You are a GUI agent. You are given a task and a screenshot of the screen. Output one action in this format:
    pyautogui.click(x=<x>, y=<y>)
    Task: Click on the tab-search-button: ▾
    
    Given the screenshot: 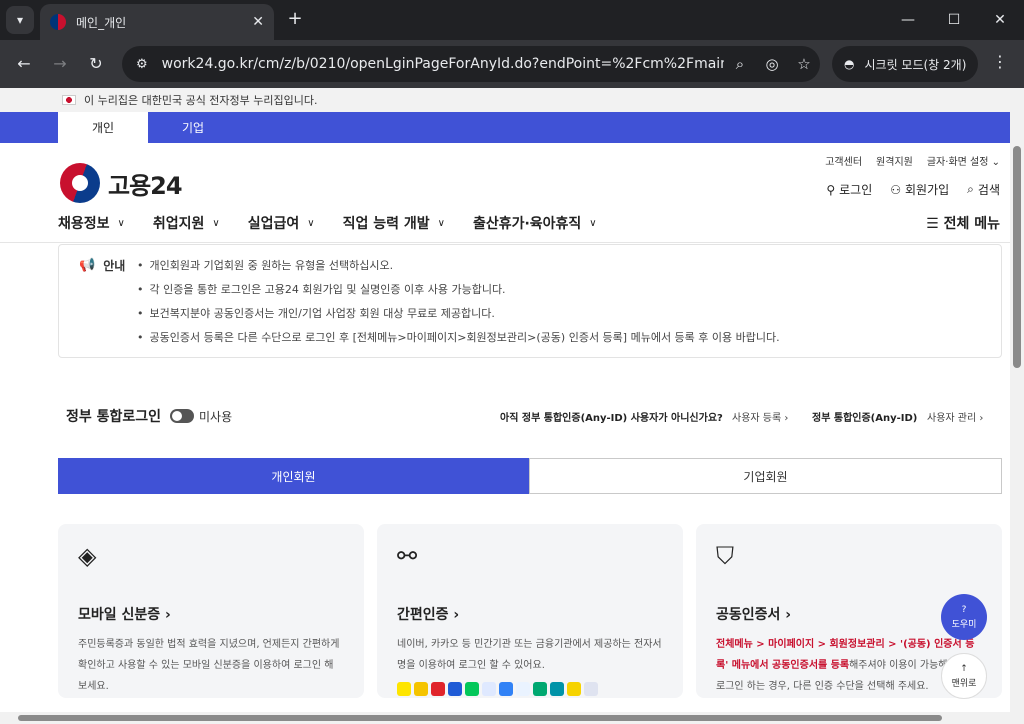 What is the action you would take?
    pyautogui.click(x=20, y=20)
    